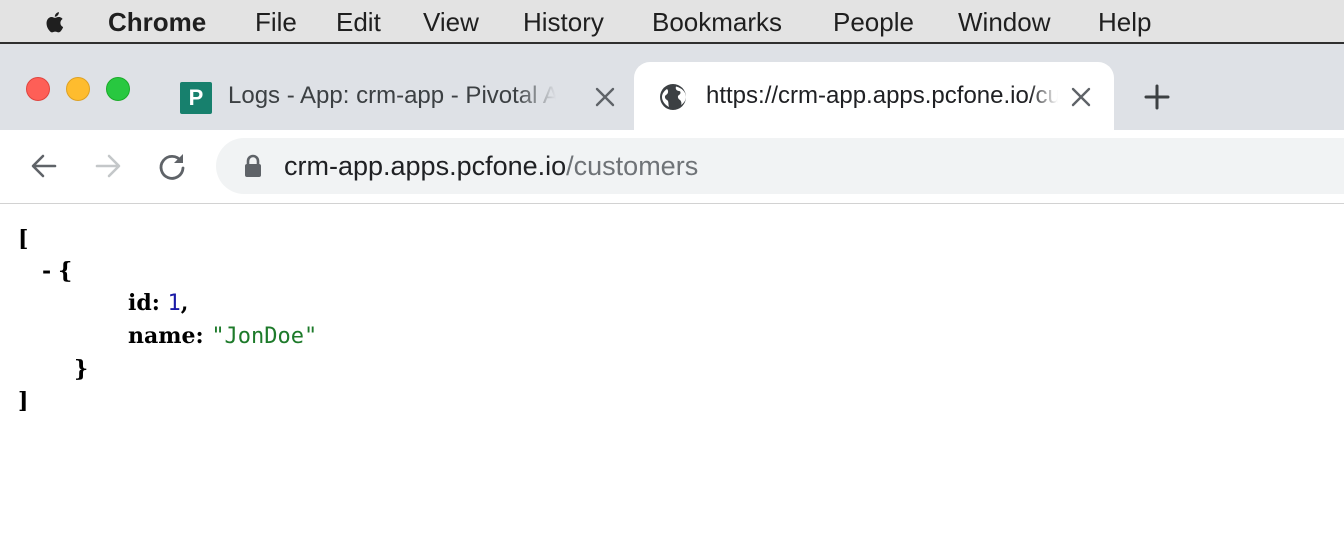  I want to click on menu-bookmarks: Bookmarks, so click(717, 22).